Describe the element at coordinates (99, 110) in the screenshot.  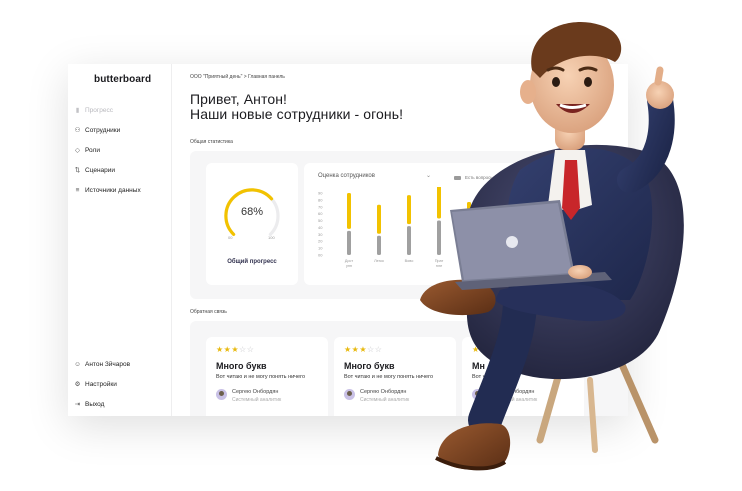
I see `sidebar-item-label: Прогресс` at that location.